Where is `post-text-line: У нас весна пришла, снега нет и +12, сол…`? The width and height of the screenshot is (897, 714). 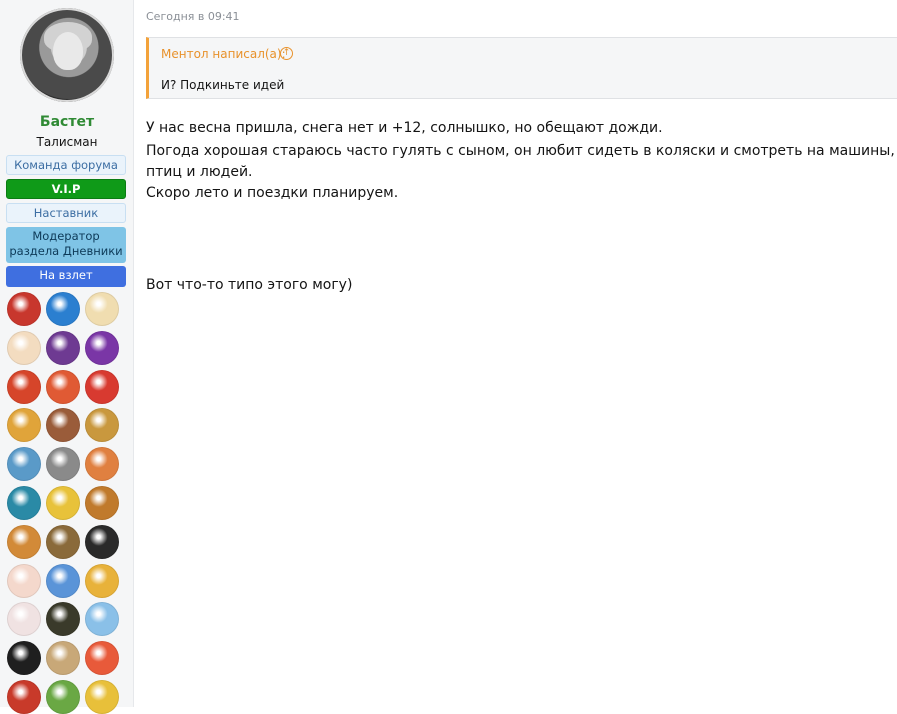
post-text-line: У нас весна пришла, снега нет и +12, сол… is located at coordinates (404, 128).